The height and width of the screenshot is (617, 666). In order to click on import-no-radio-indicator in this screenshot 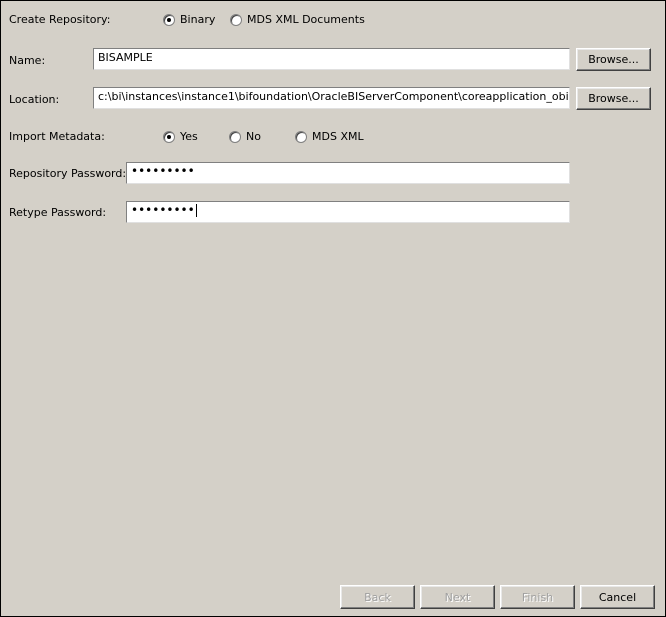, I will do `click(235, 136)`.